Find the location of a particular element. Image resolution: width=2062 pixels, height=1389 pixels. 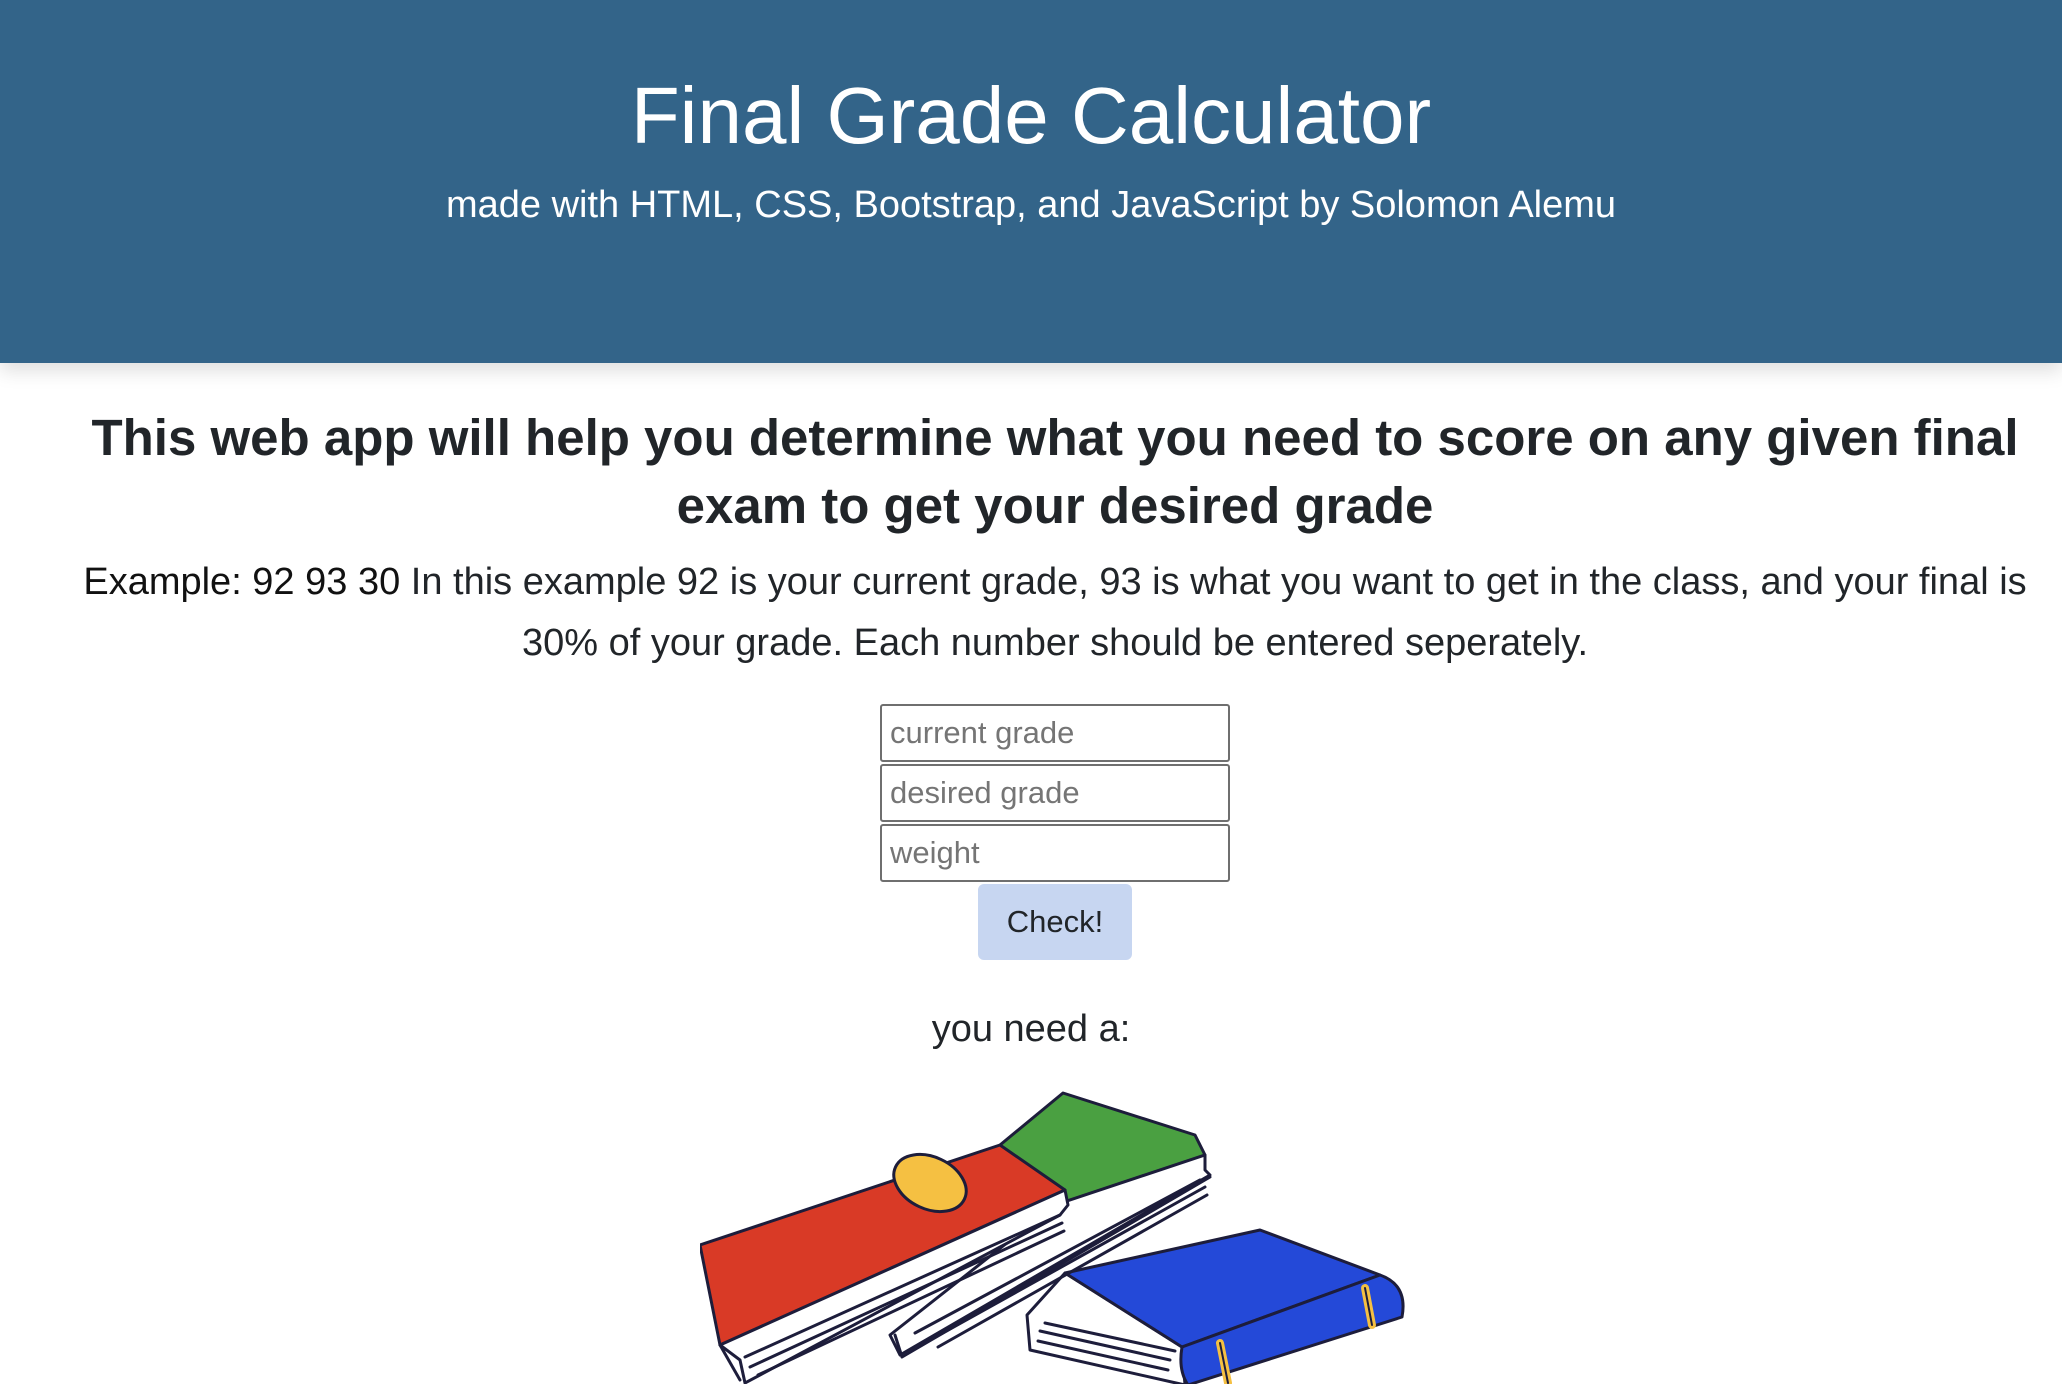

result-label: you need a: is located at coordinates (1031, 1029).